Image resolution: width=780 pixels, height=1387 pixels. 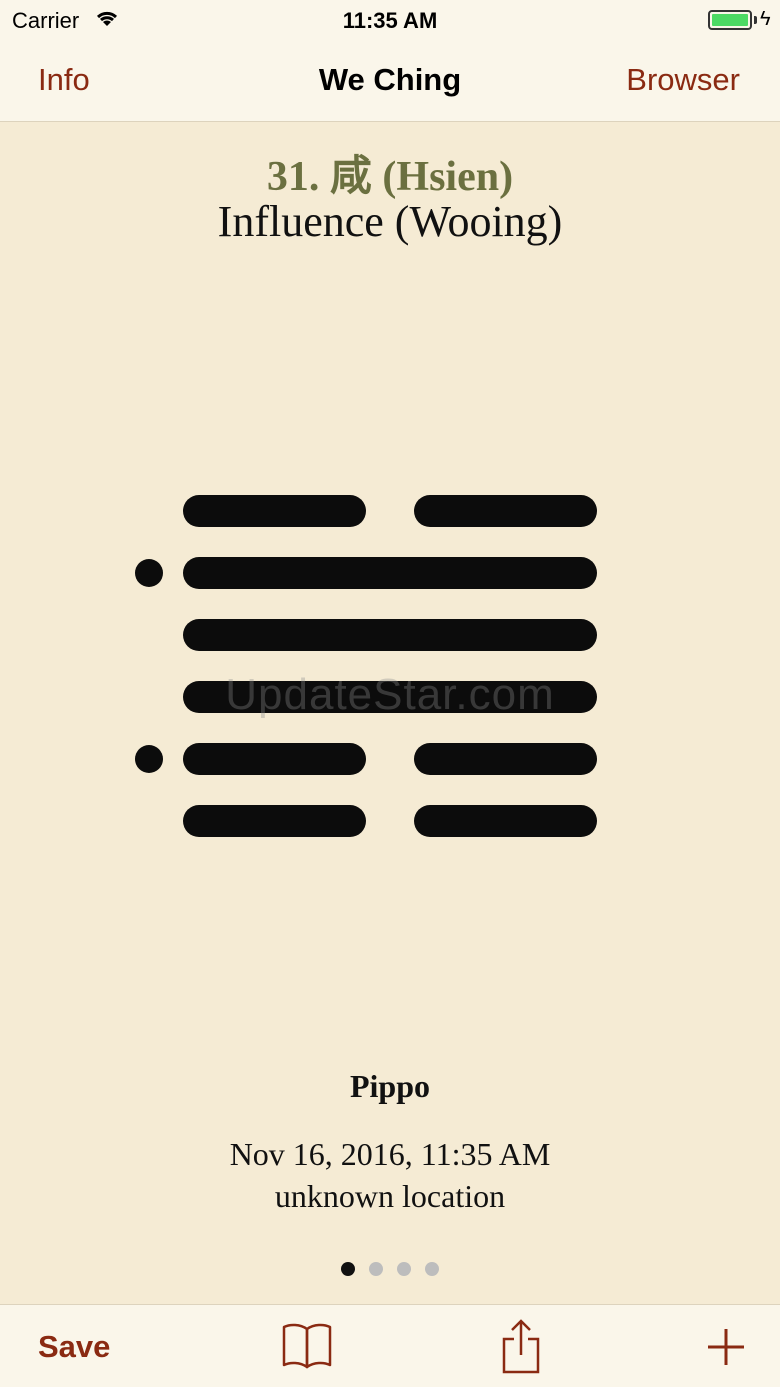 I want to click on share-icon, so click(x=521, y=1346).